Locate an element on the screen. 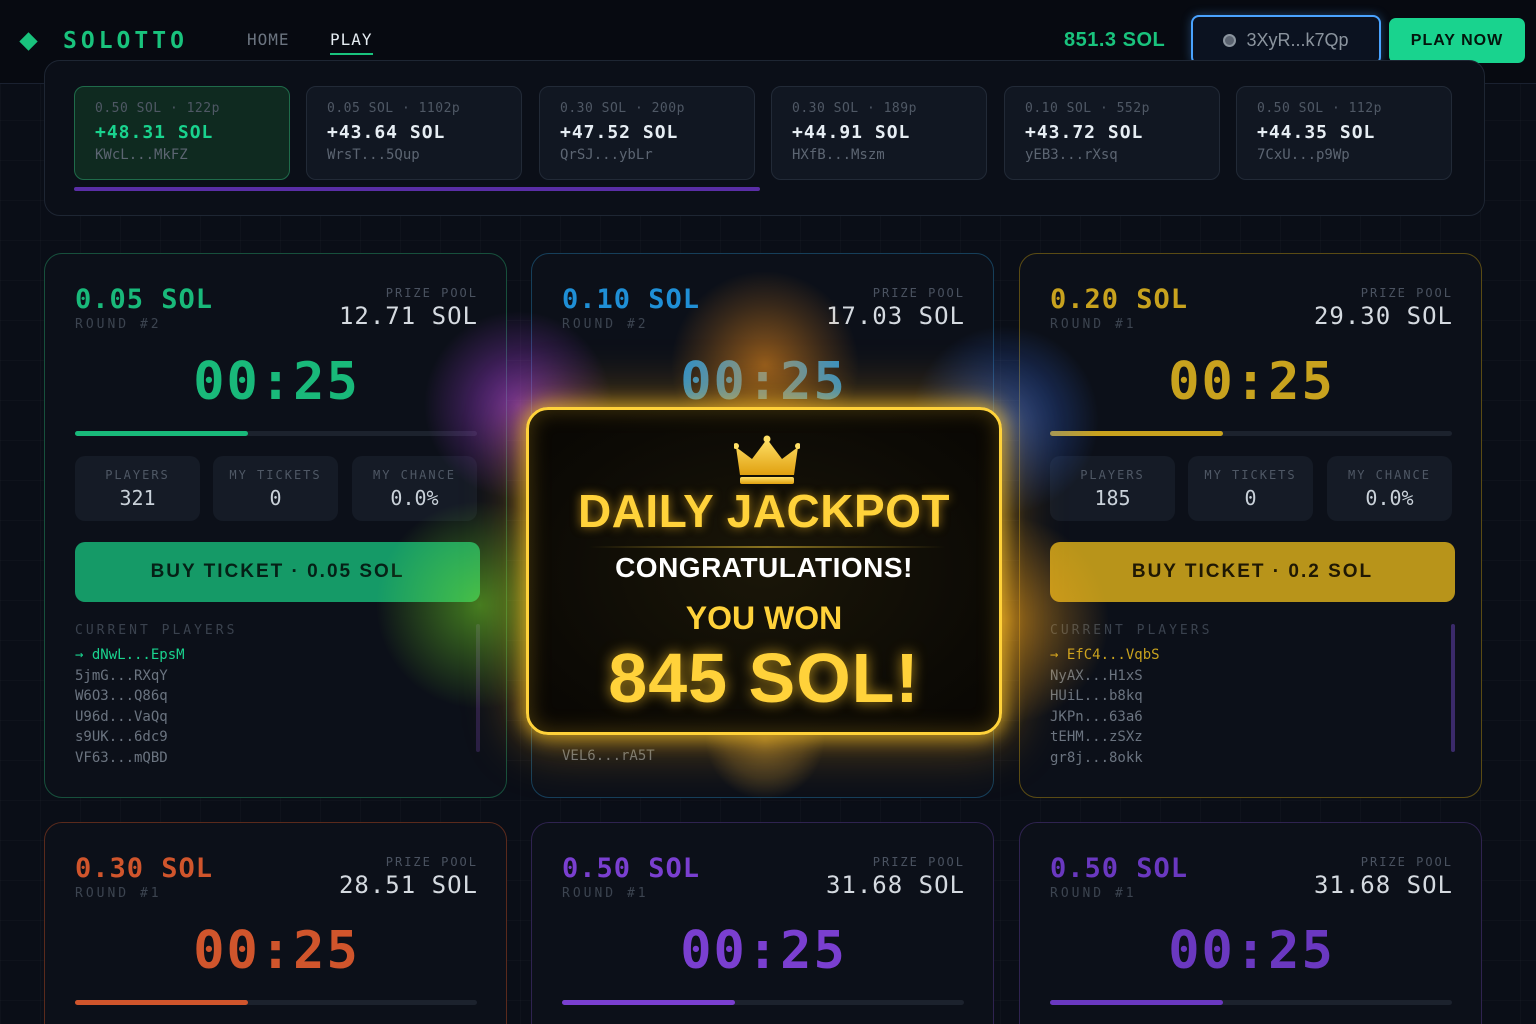  wallet-button: 3XyR...k7Qp is located at coordinates (1286, 40).